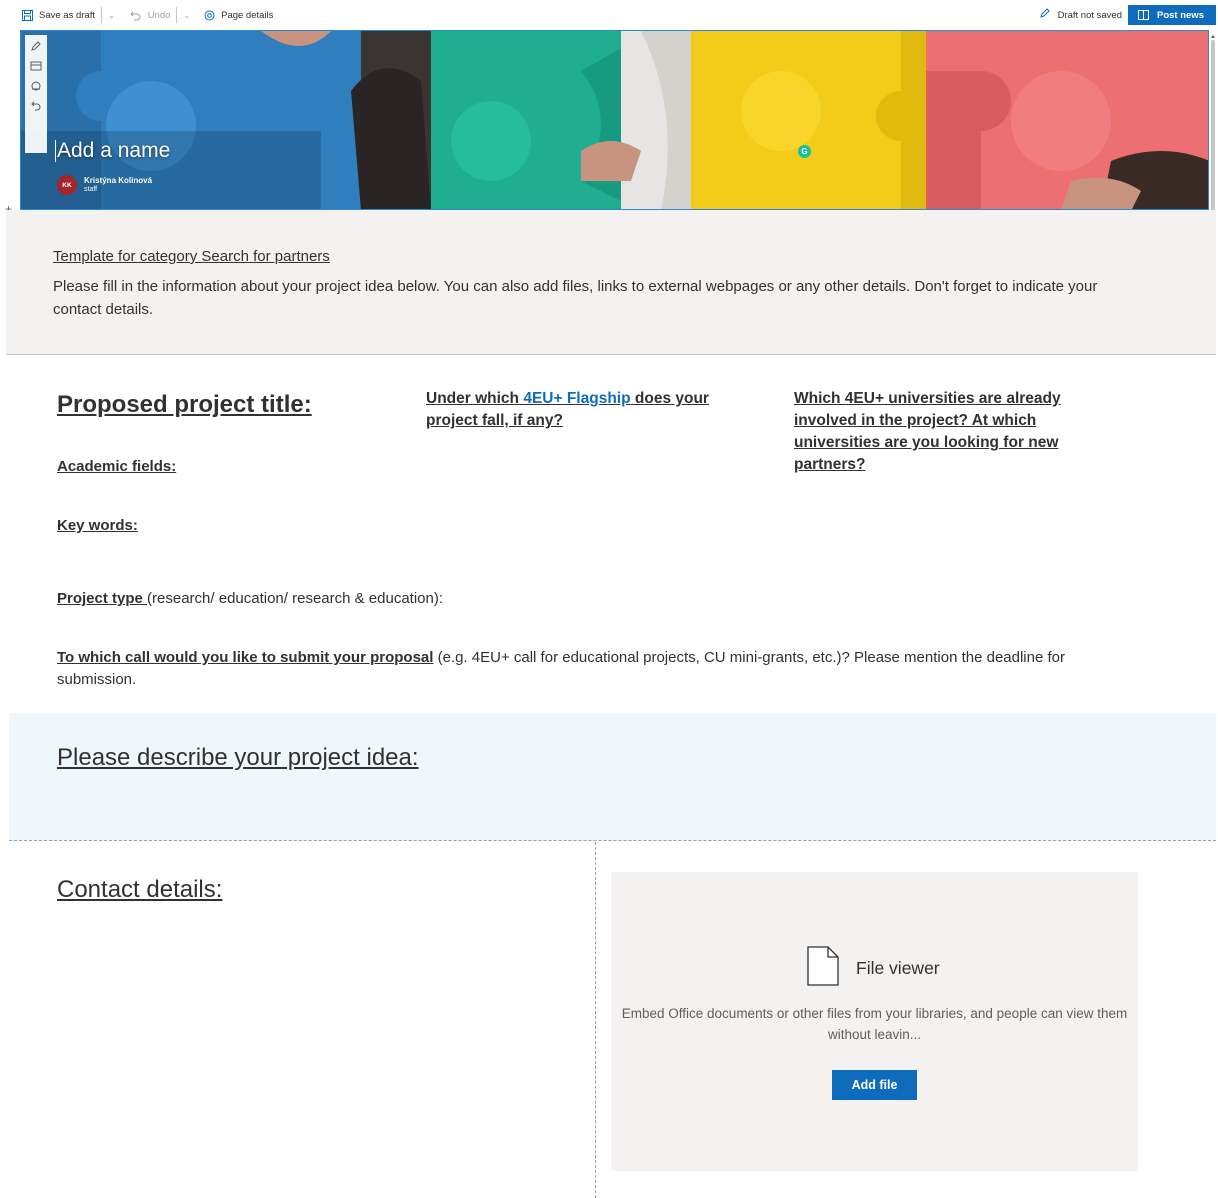  I want to click on file-viewer-title: File viewer, so click(898, 968).